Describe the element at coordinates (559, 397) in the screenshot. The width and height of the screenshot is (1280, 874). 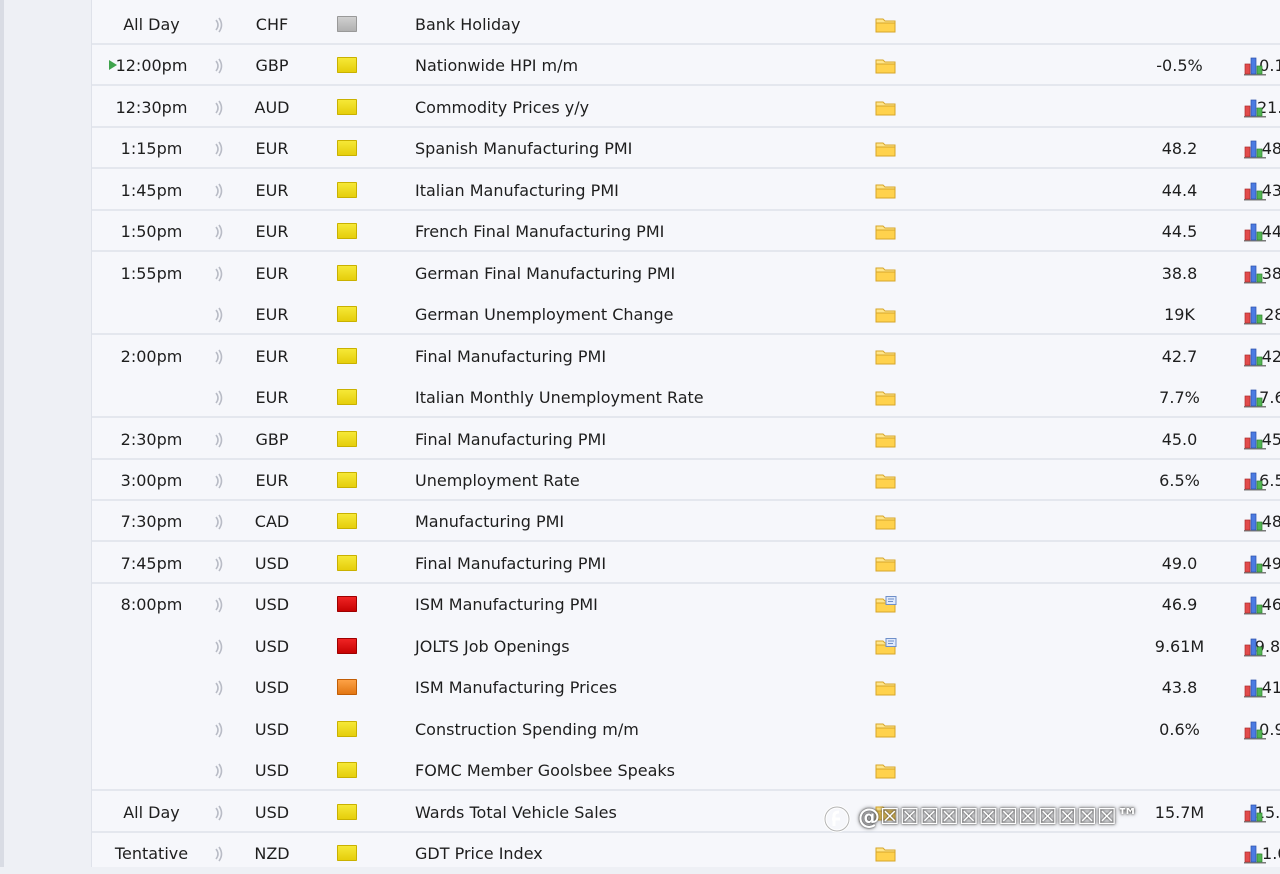
I see `event-title: Italian Monthly Unemployment Rate` at that location.